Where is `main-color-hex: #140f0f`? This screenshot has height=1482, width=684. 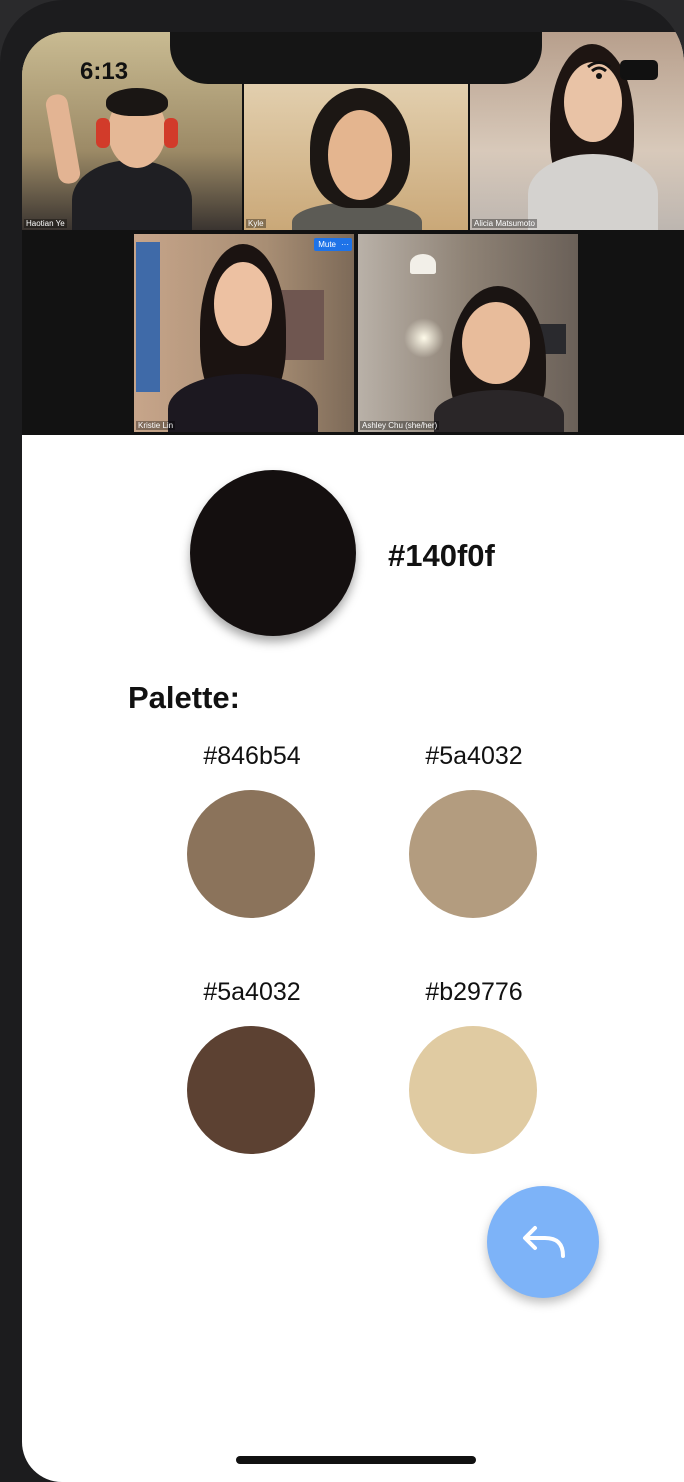
main-color-hex: #140f0f is located at coordinates (441, 555).